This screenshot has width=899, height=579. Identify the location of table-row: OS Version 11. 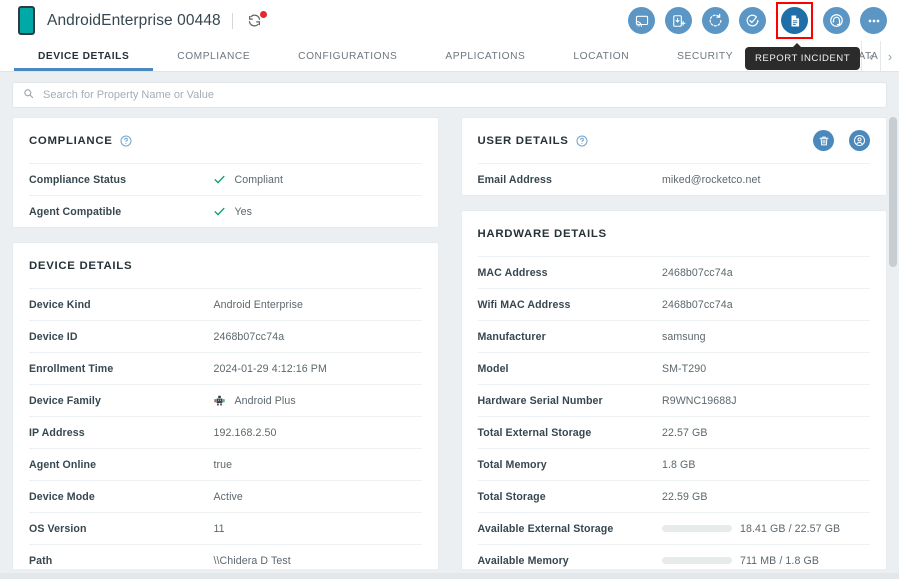
(225, 528).